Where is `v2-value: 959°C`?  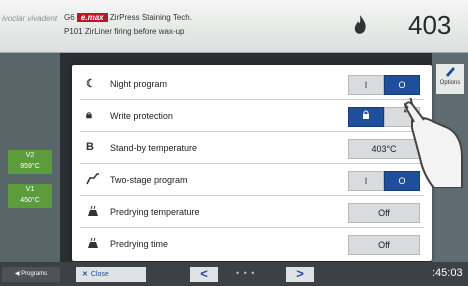
v2-value: 959°C is located at coordinates (30, 166).